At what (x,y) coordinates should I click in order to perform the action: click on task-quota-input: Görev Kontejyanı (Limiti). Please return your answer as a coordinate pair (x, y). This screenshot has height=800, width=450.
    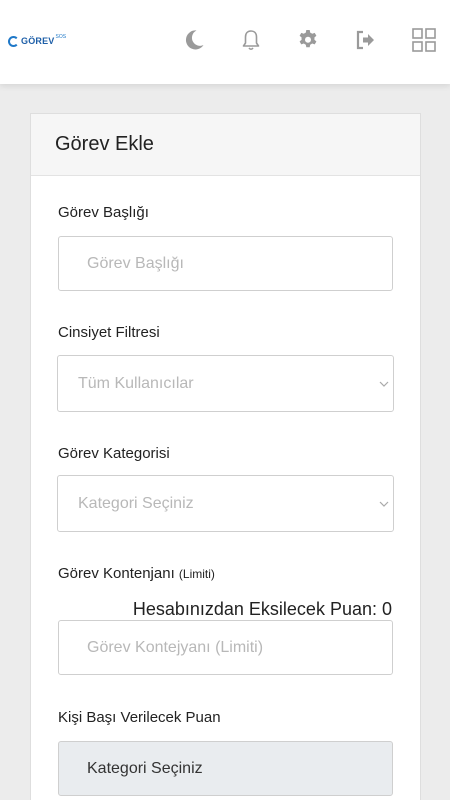
    Looking at the image, I should click on (225, 647).